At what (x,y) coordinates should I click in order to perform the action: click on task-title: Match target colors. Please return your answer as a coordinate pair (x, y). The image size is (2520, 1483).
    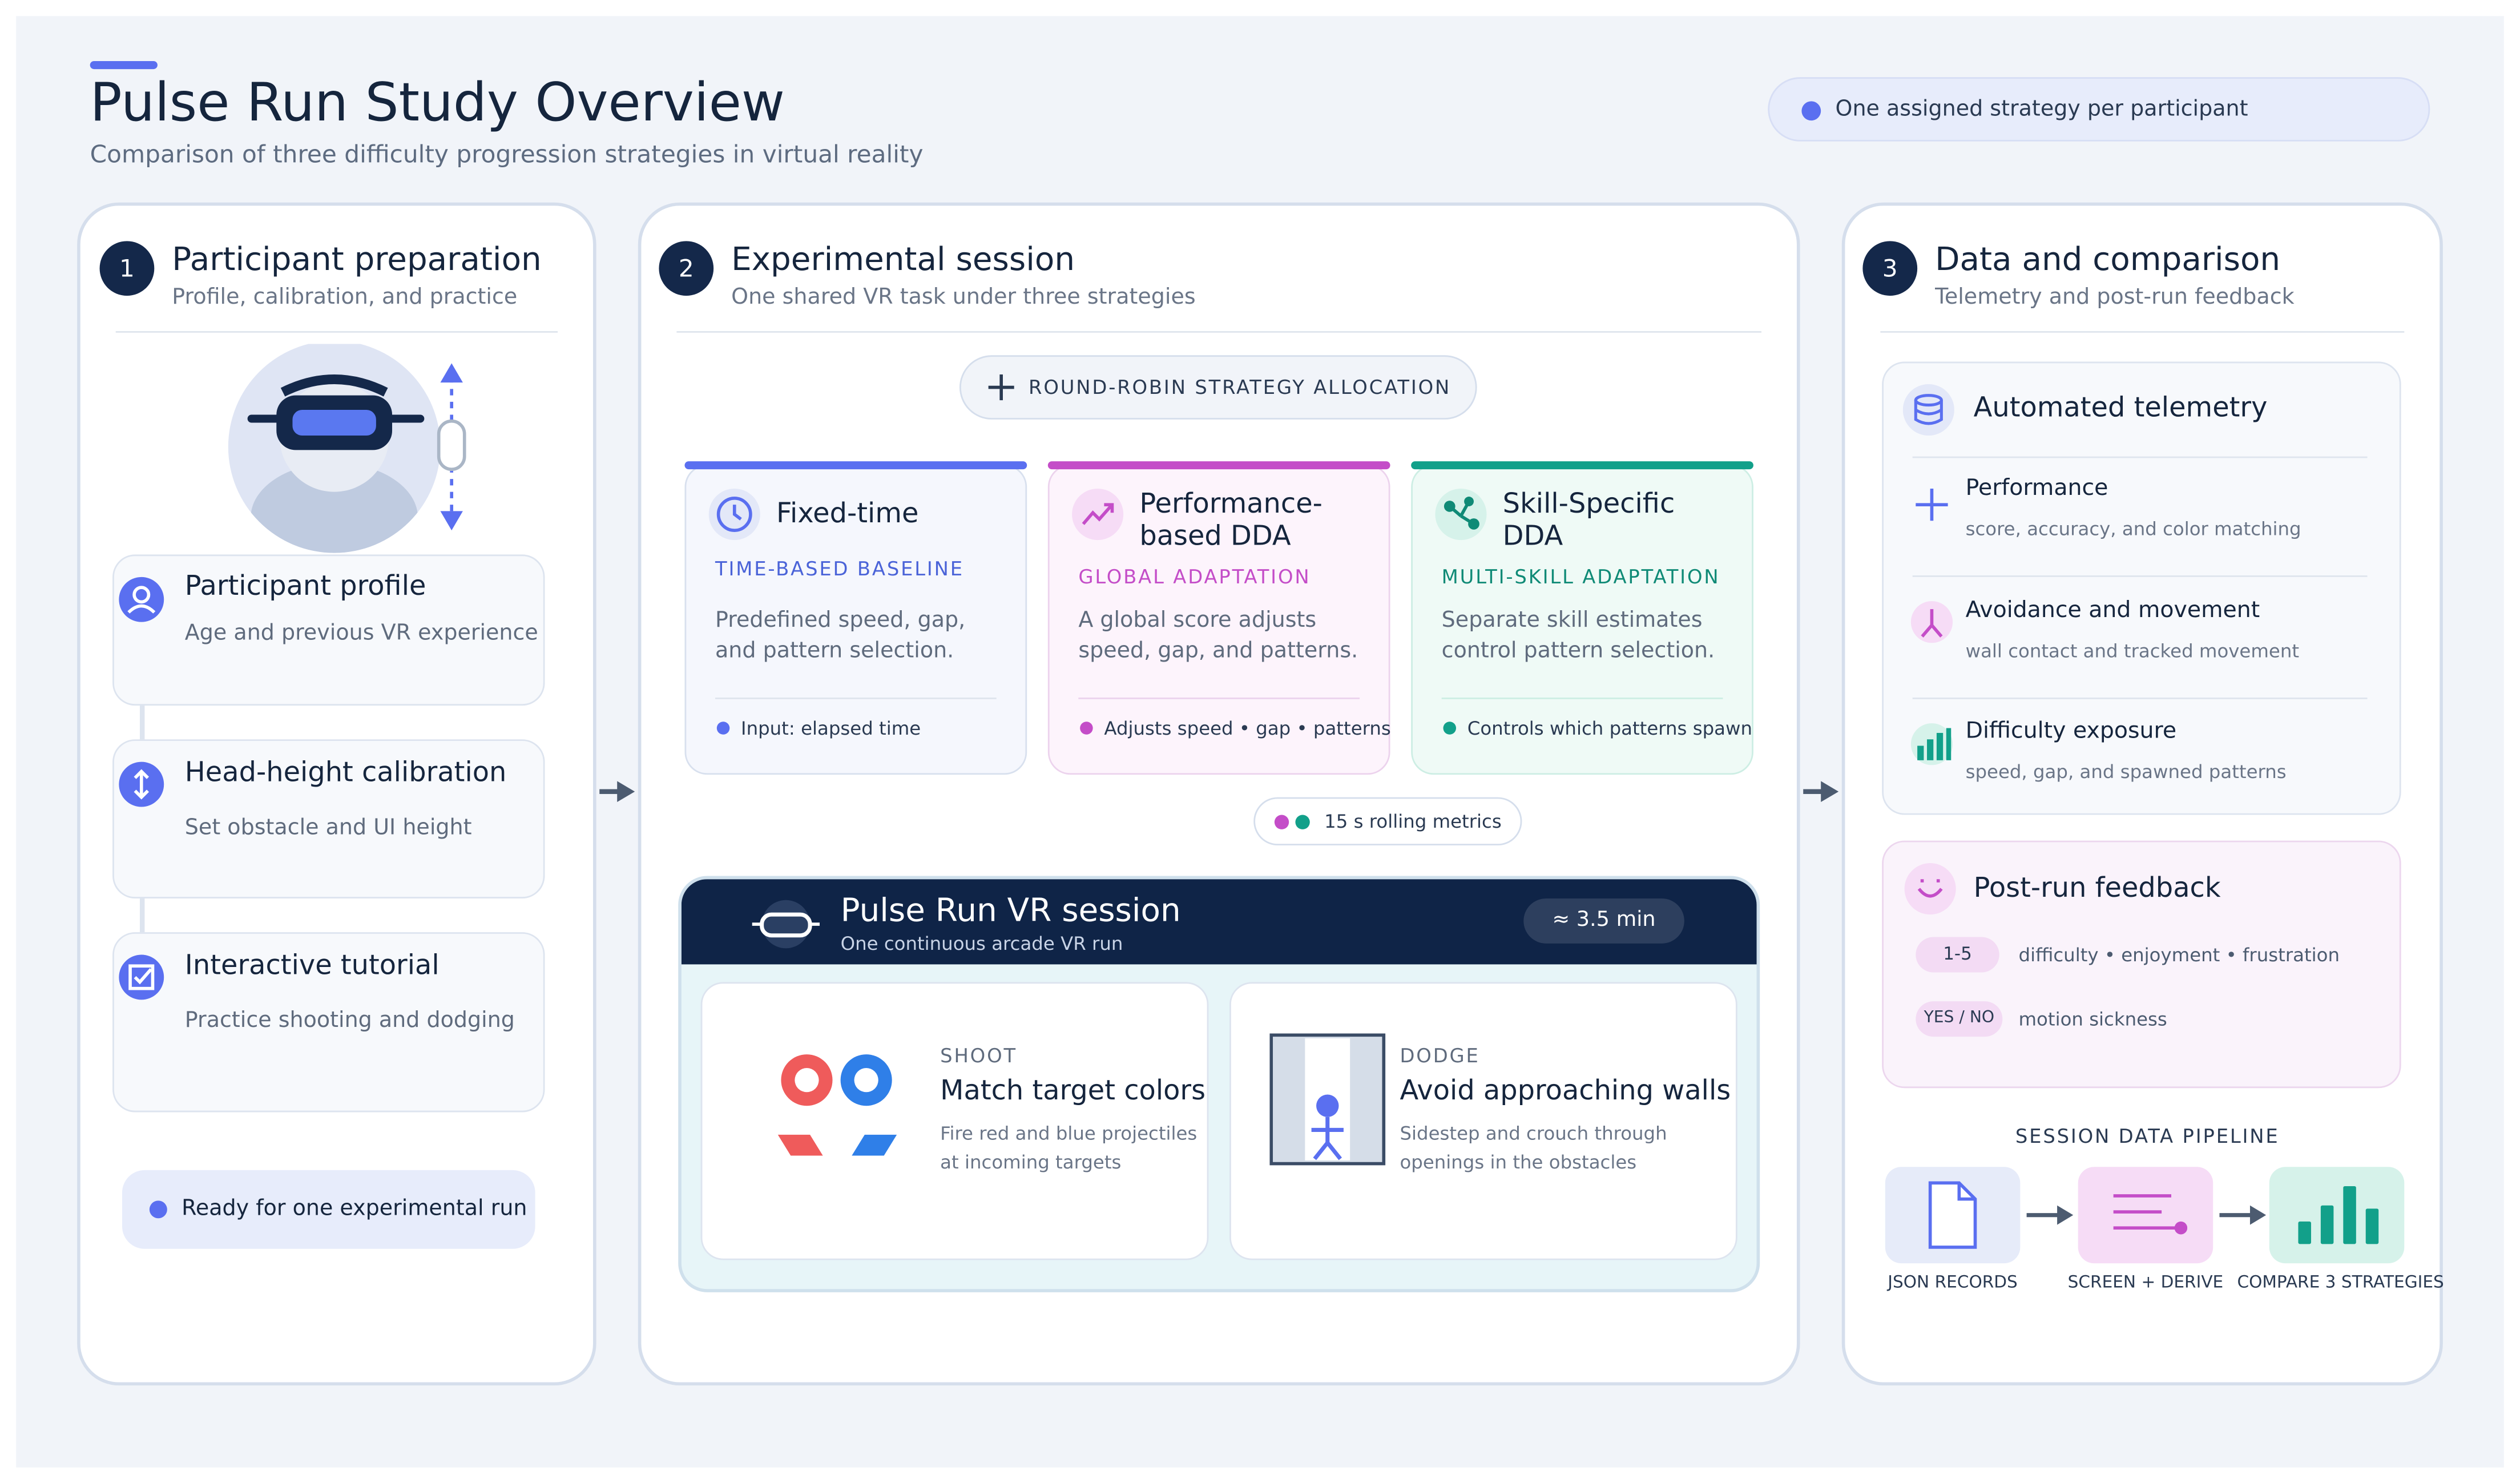
    Looking at the image, I should click on (1073, 1091).